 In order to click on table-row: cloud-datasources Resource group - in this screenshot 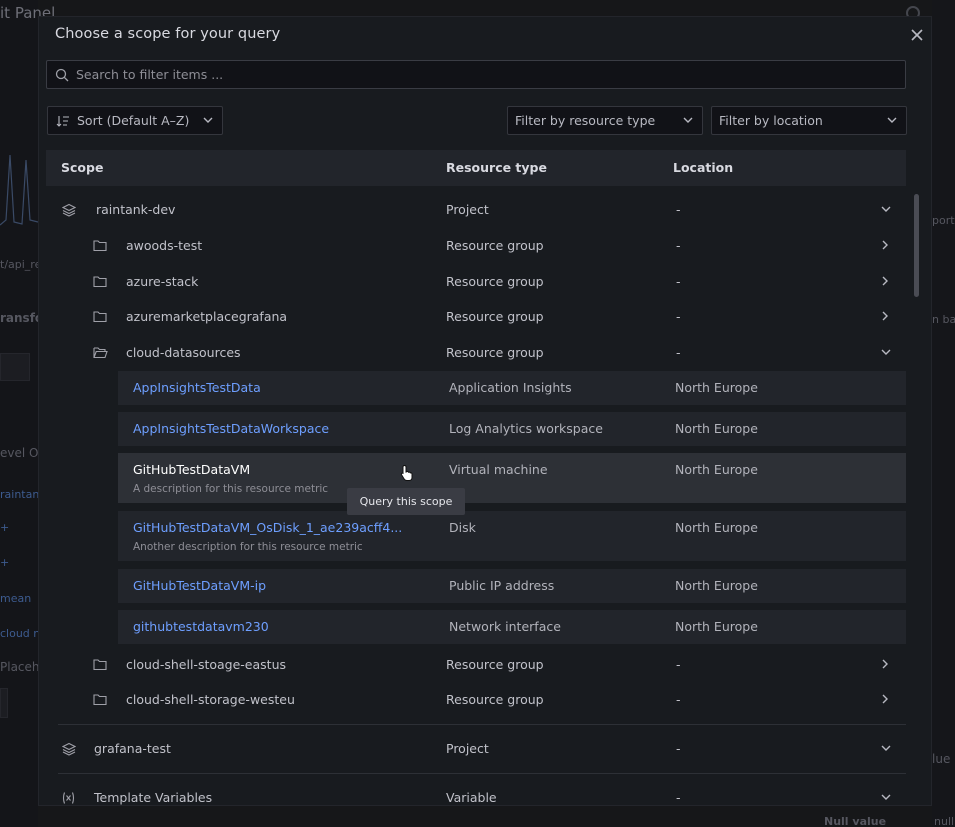, I will do `click(476, 353)`.